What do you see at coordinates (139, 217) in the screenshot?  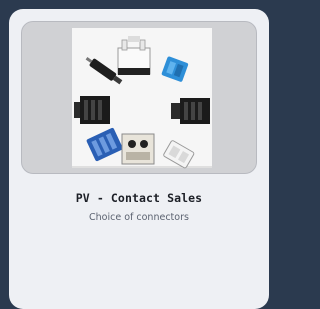 I see `product-subtitle: Choice of connectors` at bounding box center [139, 217].